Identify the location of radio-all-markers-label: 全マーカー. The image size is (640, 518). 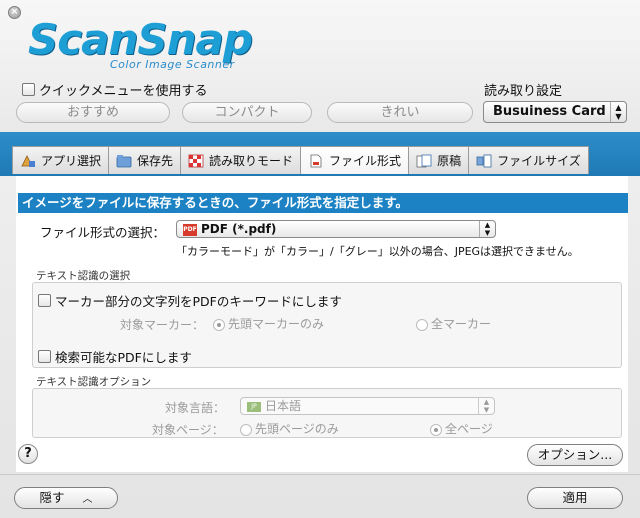
(461, 324).